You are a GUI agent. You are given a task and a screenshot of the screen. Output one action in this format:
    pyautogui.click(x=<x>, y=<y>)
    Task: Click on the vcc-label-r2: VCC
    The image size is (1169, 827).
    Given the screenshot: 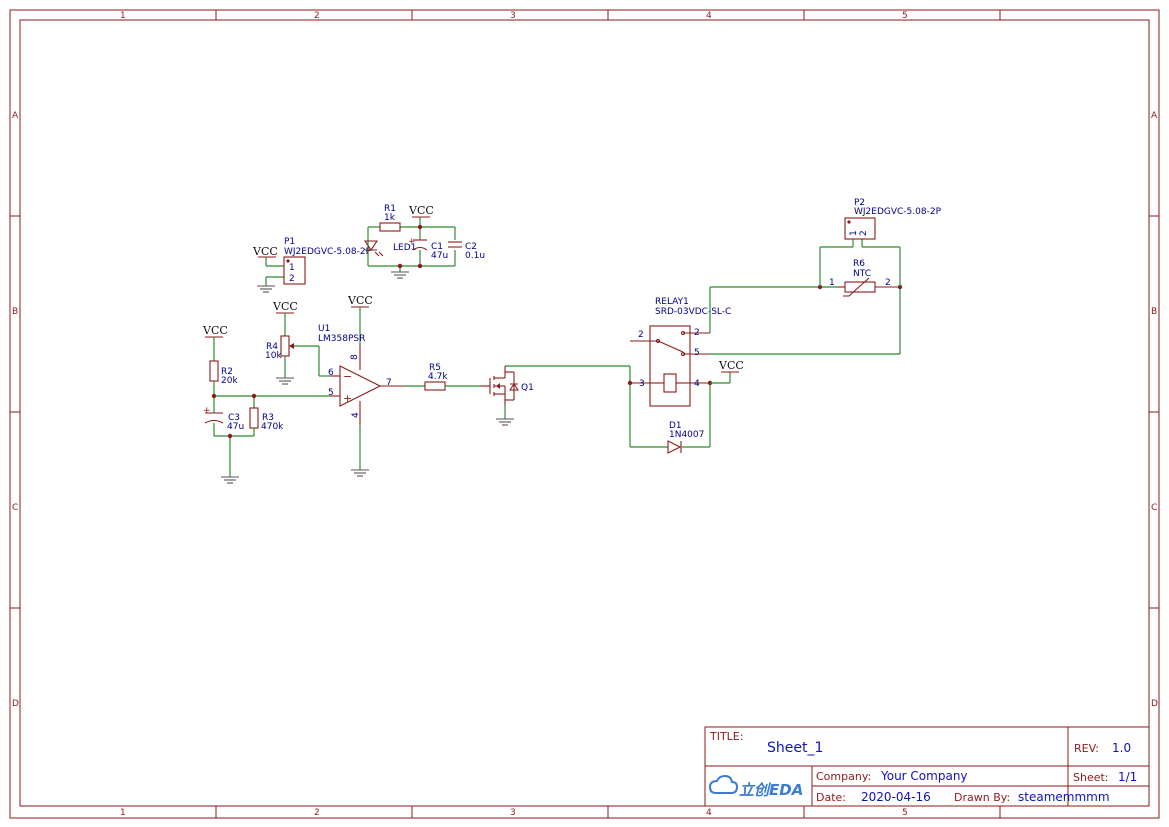 What is the action you would take?
    pyautogui.click(x=215, y=330)
    